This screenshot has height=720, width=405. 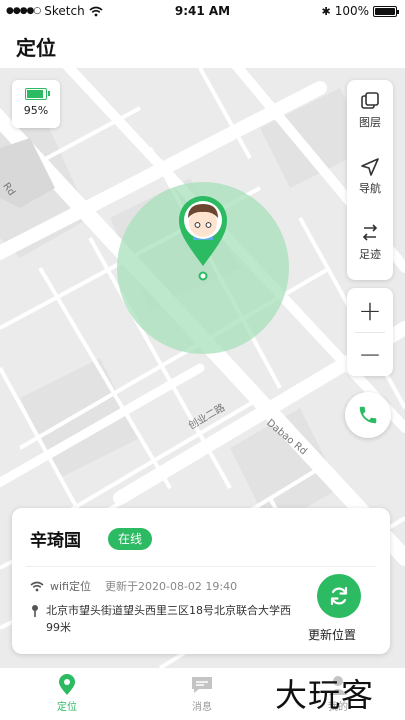 I want to click on status-badge: 在线, so click(x=130, y=539).